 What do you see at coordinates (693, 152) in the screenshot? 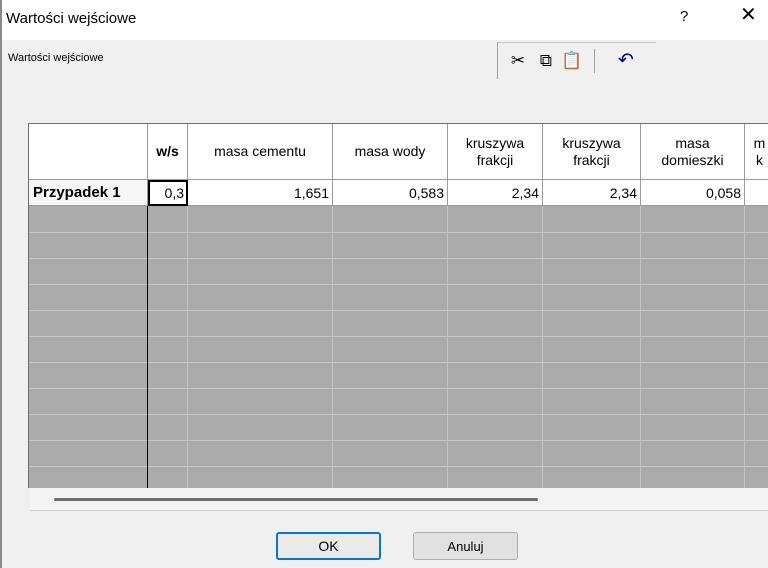
I see `column-header: masa domieszki` at bounding box center [693, 152].